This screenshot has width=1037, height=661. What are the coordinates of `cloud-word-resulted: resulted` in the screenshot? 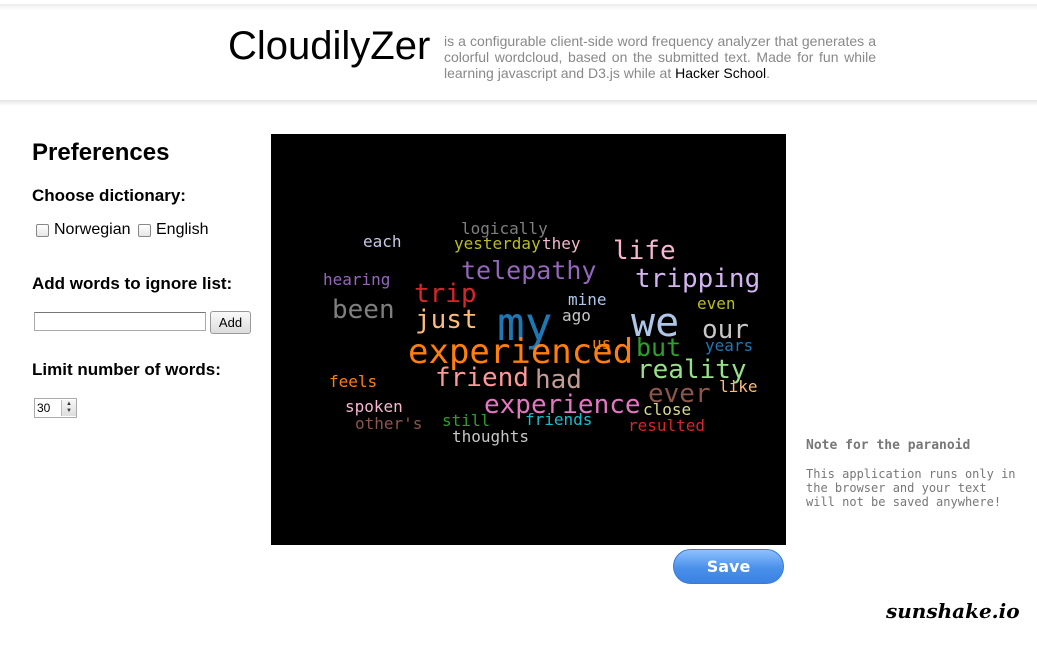 It's located at (667, 425).